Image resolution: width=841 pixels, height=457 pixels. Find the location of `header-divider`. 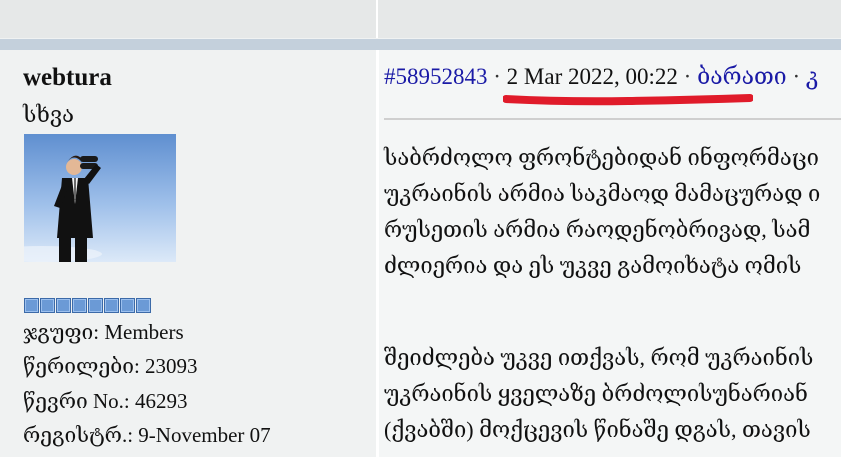

header-divider is located at coordinates (377, 19).